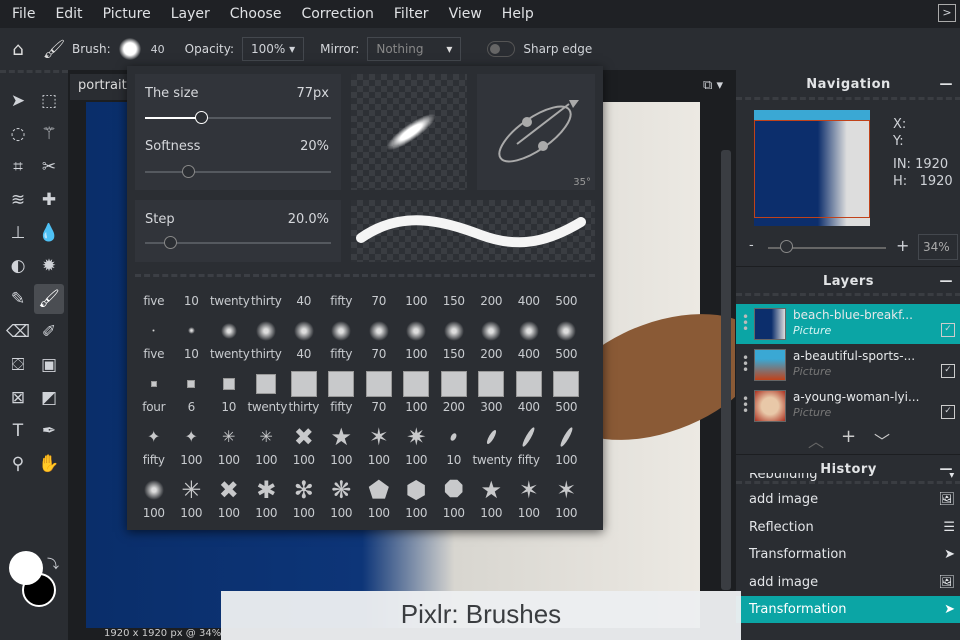 The image size is (960, 640). Describe the element at coordinates (417, 436) in the screenshot. I see `brush-preset: ✷` at that location.